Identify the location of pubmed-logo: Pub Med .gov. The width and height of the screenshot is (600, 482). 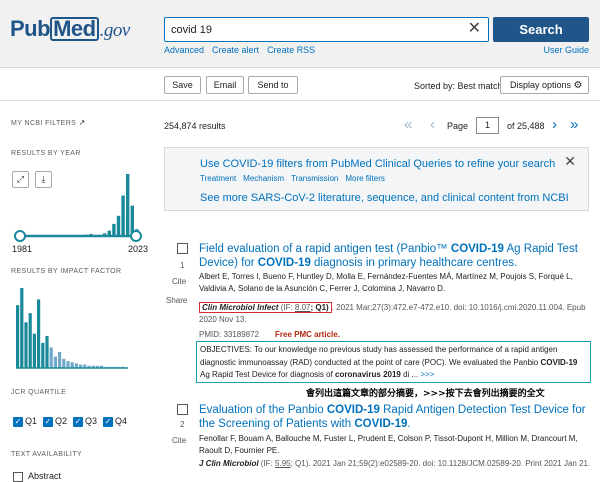
(70, 29).